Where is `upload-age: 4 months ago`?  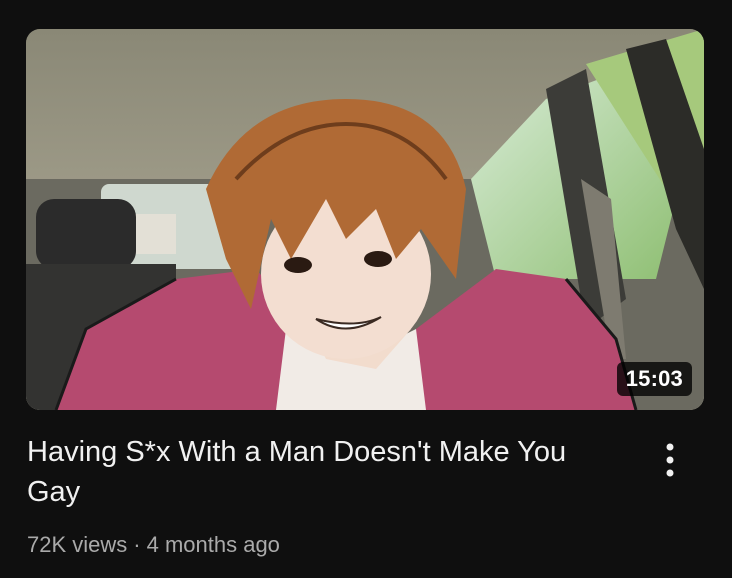
upload-age: 4 months ago is located at coordinates (213, 544).